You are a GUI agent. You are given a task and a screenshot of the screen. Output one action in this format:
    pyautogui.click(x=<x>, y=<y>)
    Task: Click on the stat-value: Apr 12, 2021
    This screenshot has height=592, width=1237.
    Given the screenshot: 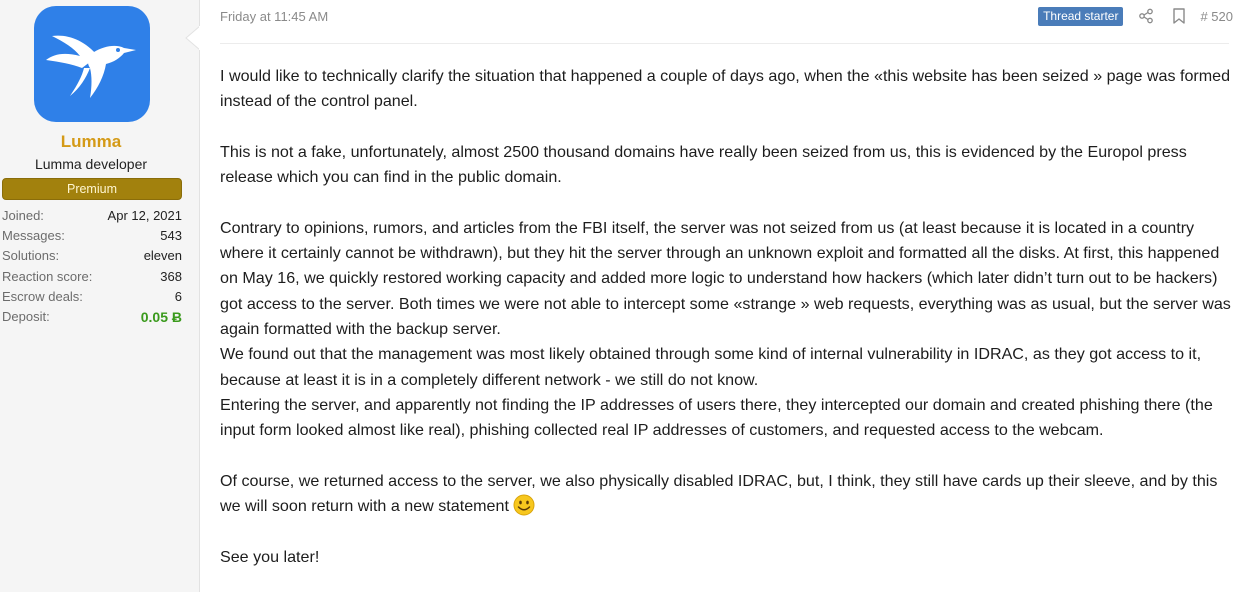 What is the action you would take?
    pyautogui.click(x=144, y=215)
    